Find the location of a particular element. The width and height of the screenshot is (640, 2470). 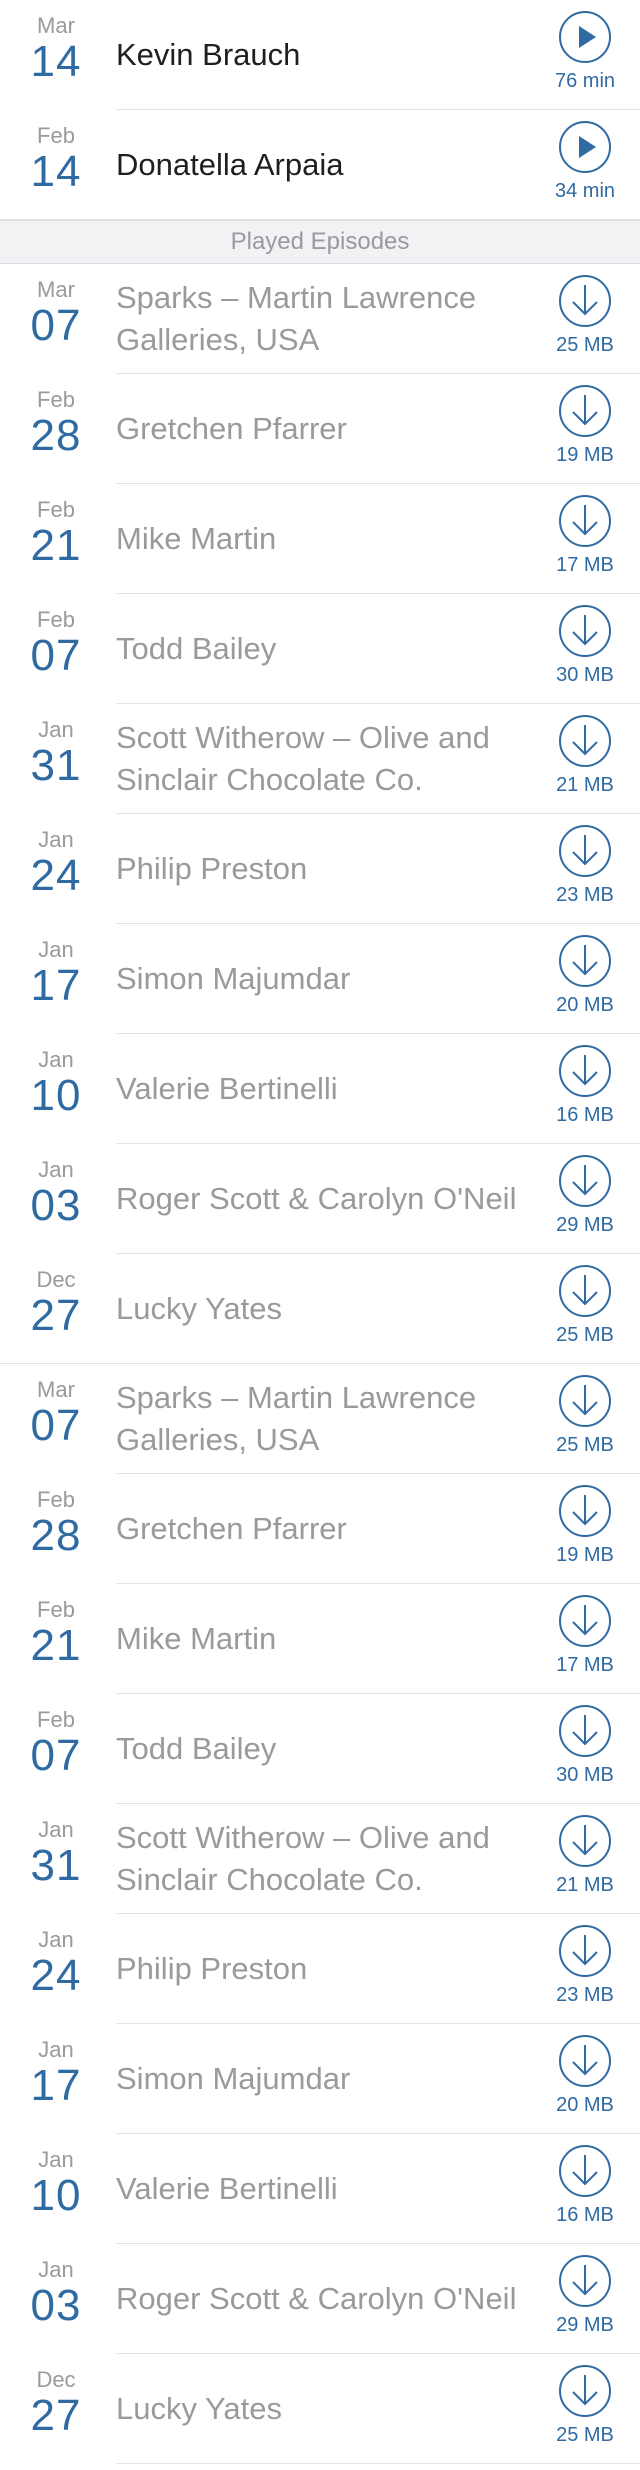

episode-row: Mar 14 Kevin Brauch 76 min is located at coordinates (320, 55).